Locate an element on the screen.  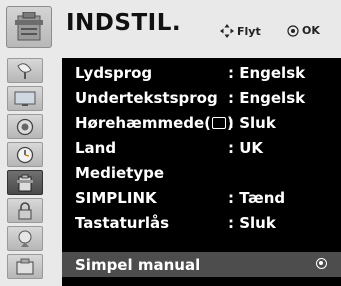
sidebar-item-lock is located at coordinates (25, 210).